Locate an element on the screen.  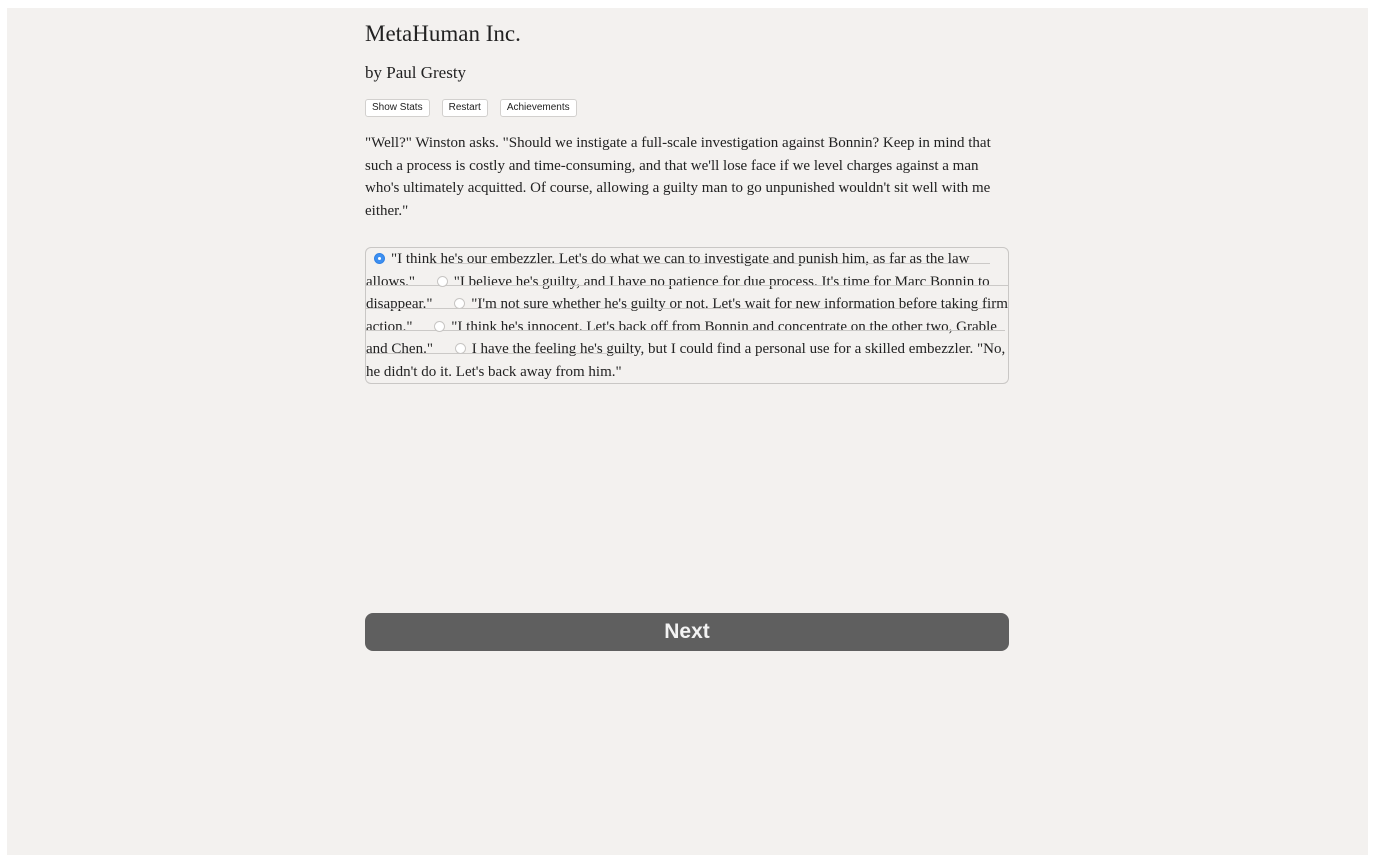
next-button: Next is located at coordinates (687, 632).